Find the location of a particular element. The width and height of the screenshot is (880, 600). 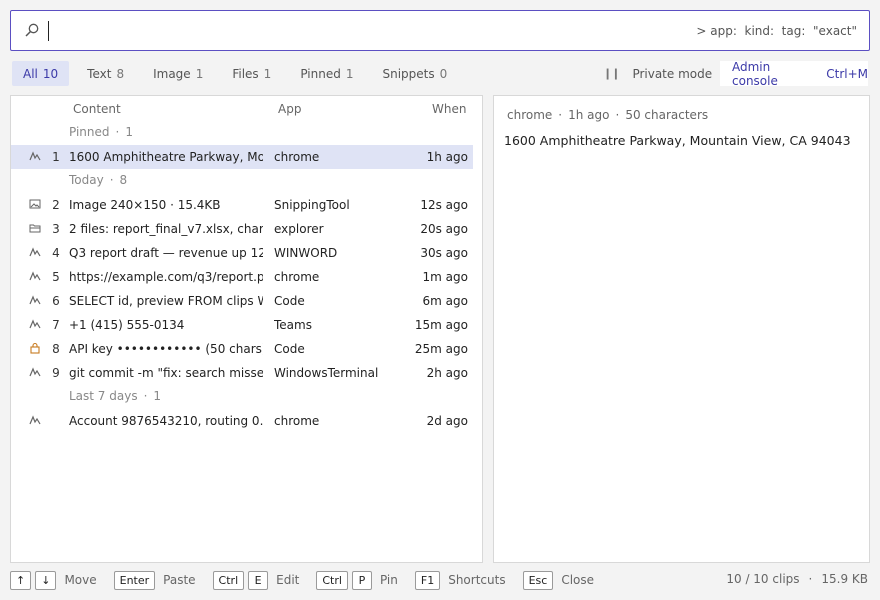

filter-label: Image is located at coordinates (172, 73).